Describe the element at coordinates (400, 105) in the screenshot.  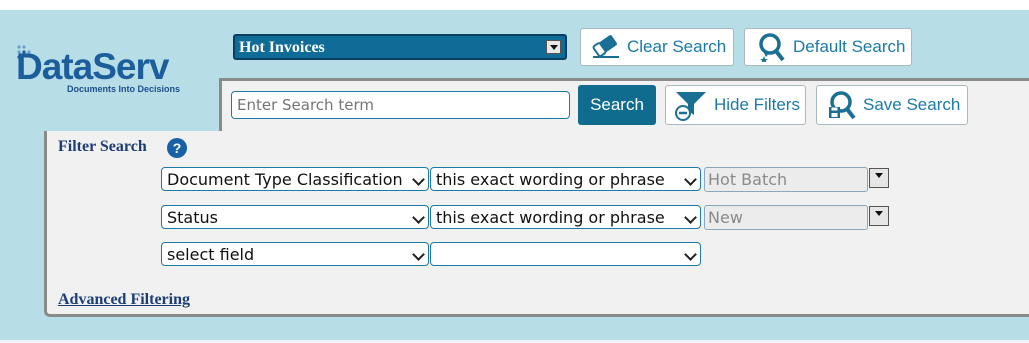
I see `search-input` at that location.